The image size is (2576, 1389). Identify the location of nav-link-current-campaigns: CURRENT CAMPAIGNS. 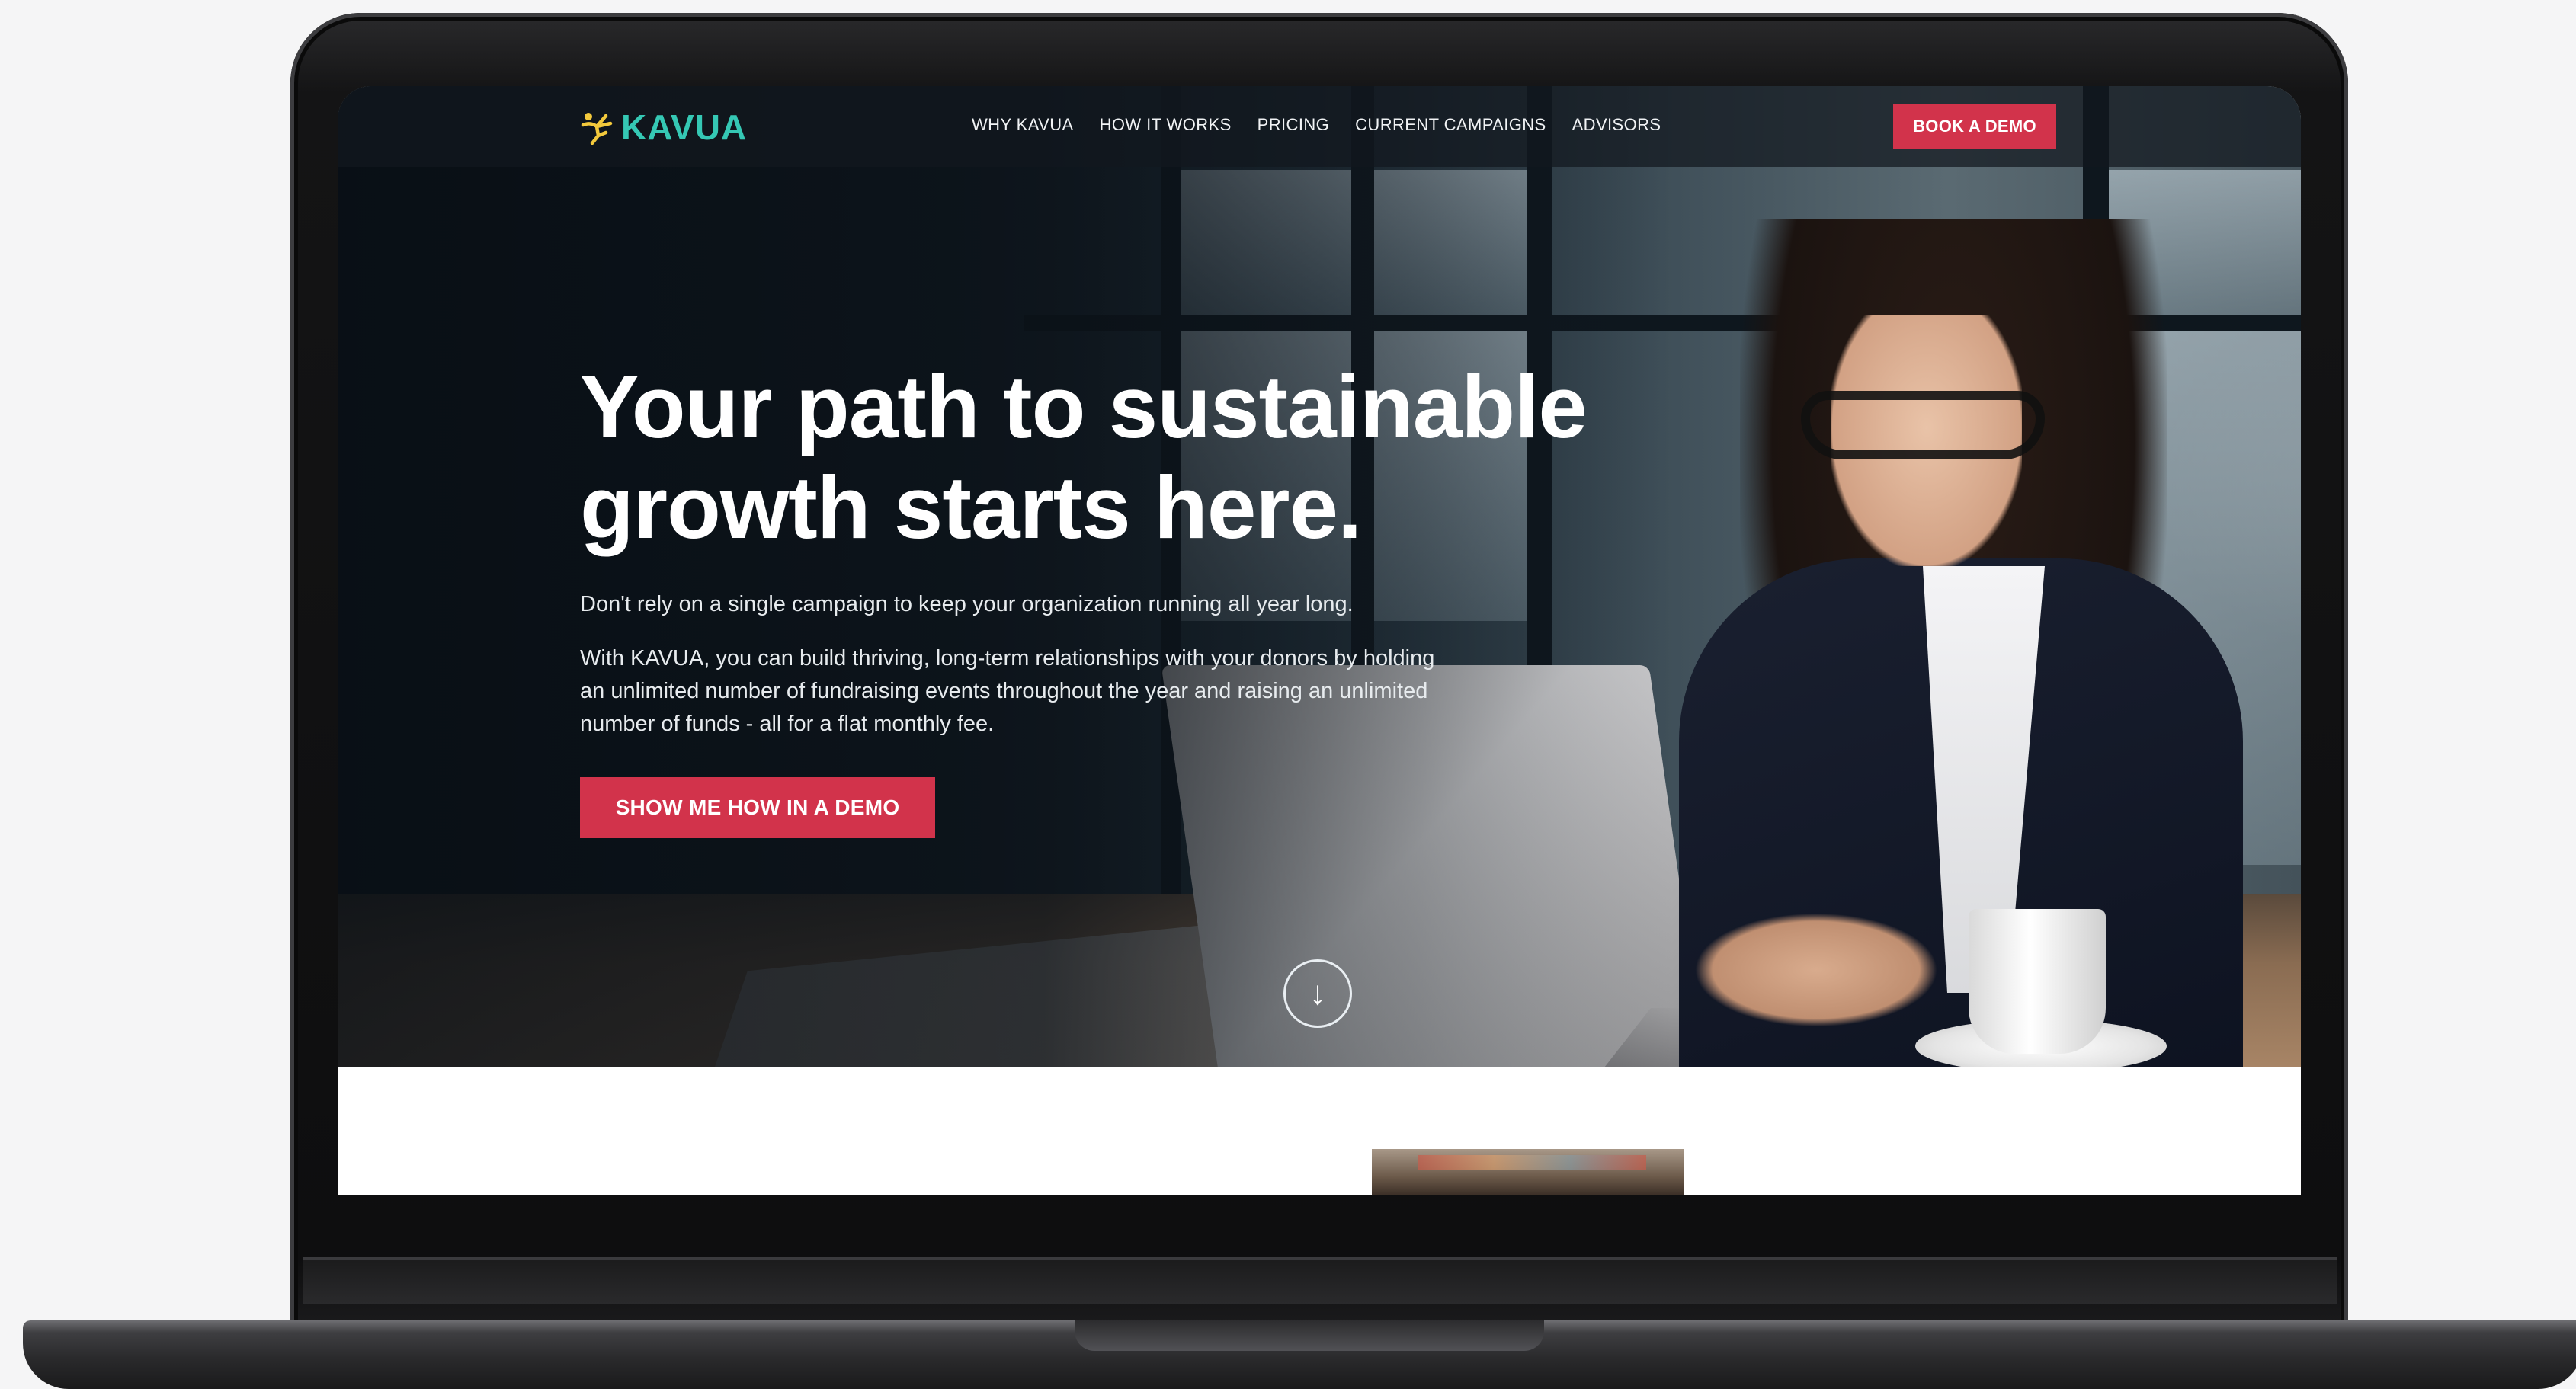
(1450, 125).